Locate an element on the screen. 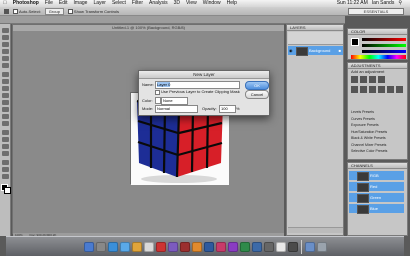 This screenshot has height=256, width=410. opacity-input: 100 is located at coordinates (227, 109).